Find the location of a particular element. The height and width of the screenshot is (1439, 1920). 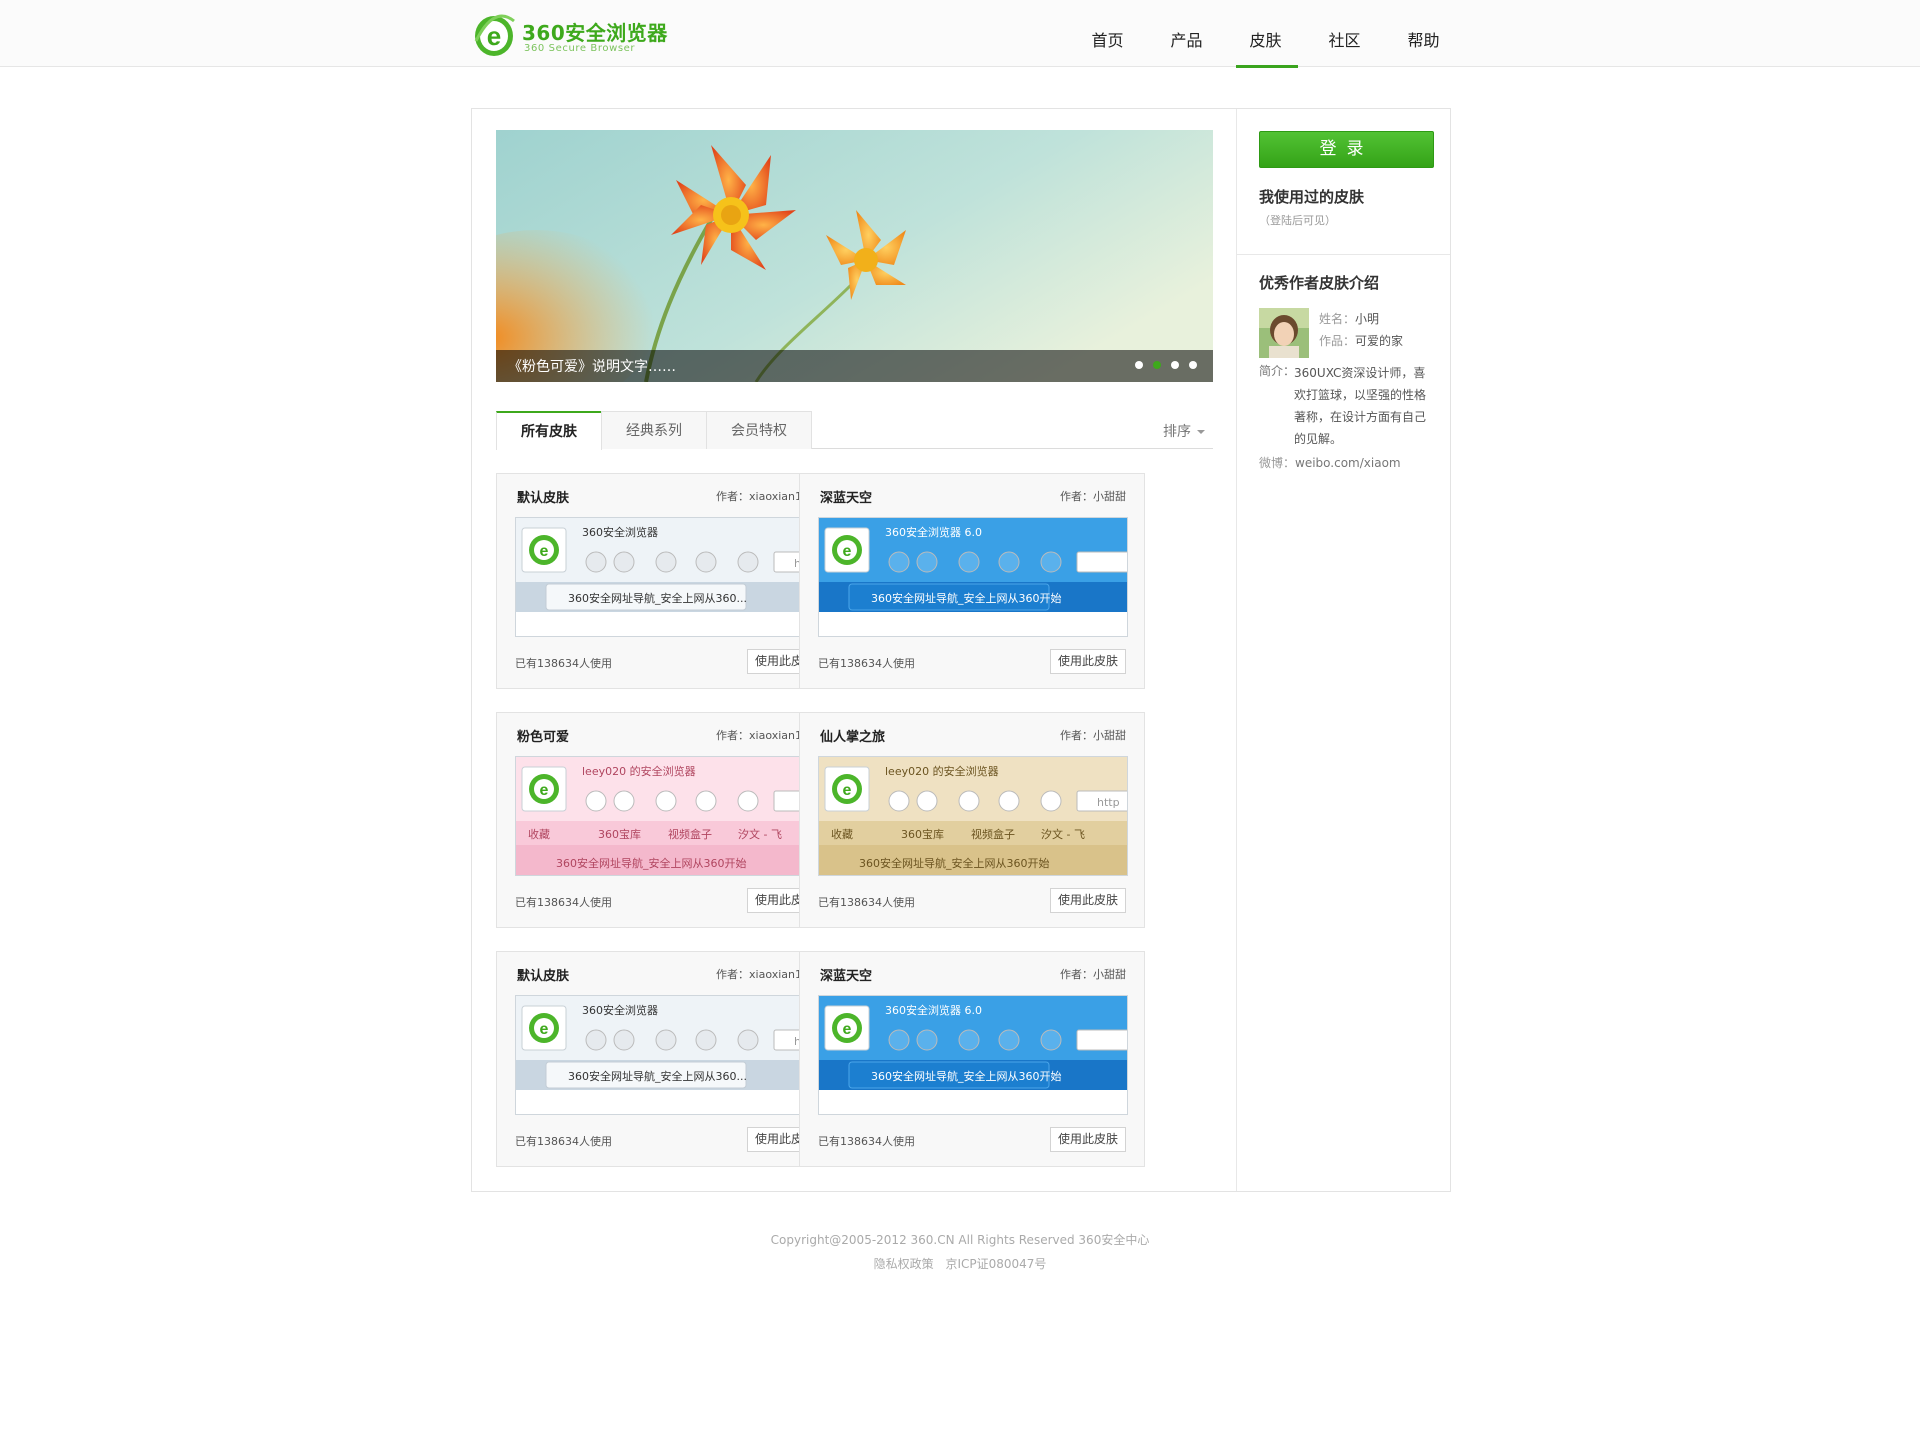

banner-pagination is located at coordinates (1166, 365).